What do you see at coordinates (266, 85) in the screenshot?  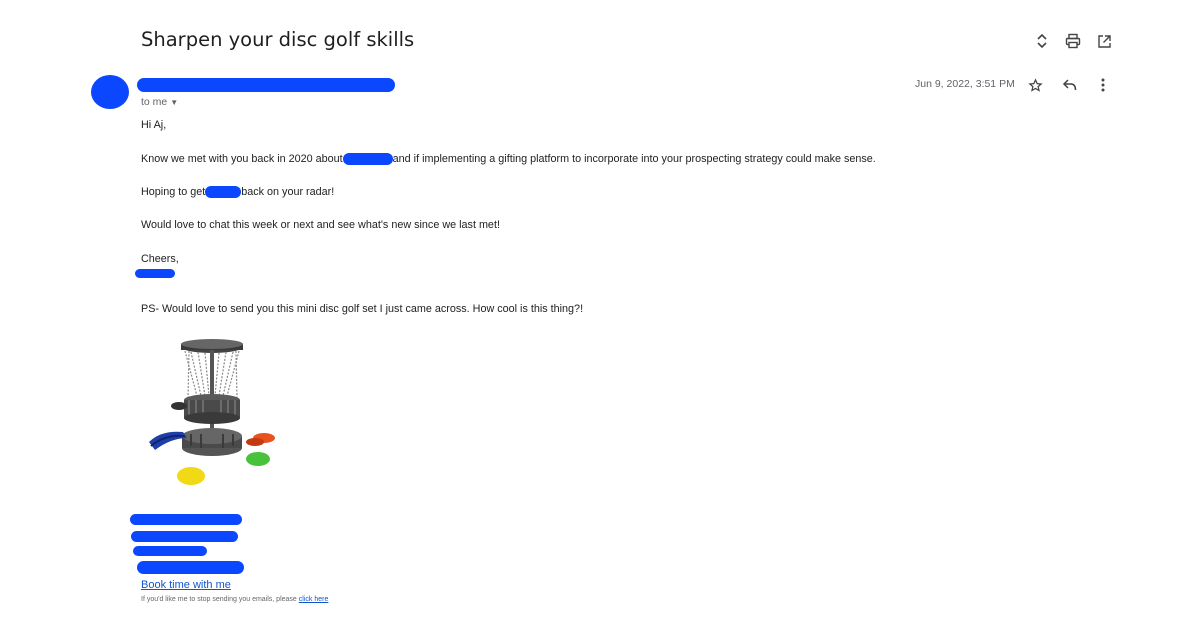 I see `redacted-sender-name` at bounding box center [266, 85].